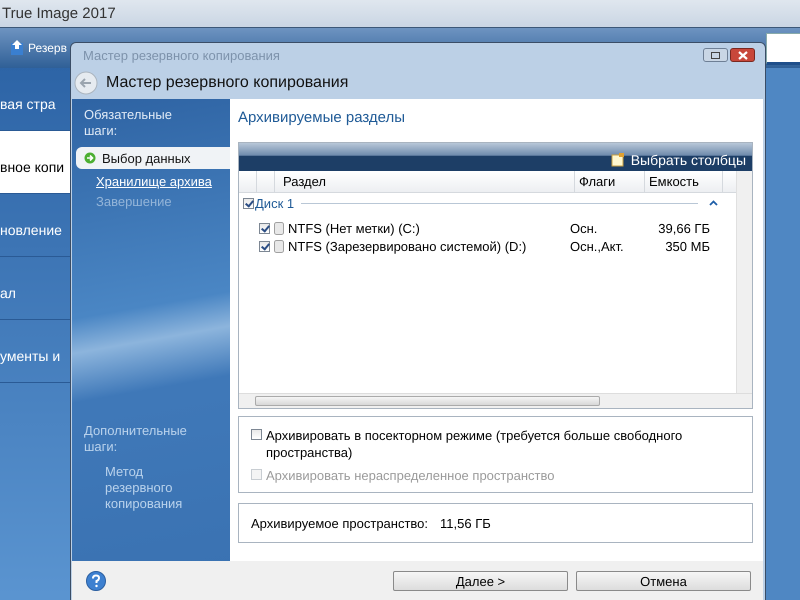 This screenshot has height=600, width=800. Describe the element at coordinates (480, 581) in the screenshot. I see `dialog-button: Далее >` at that location.